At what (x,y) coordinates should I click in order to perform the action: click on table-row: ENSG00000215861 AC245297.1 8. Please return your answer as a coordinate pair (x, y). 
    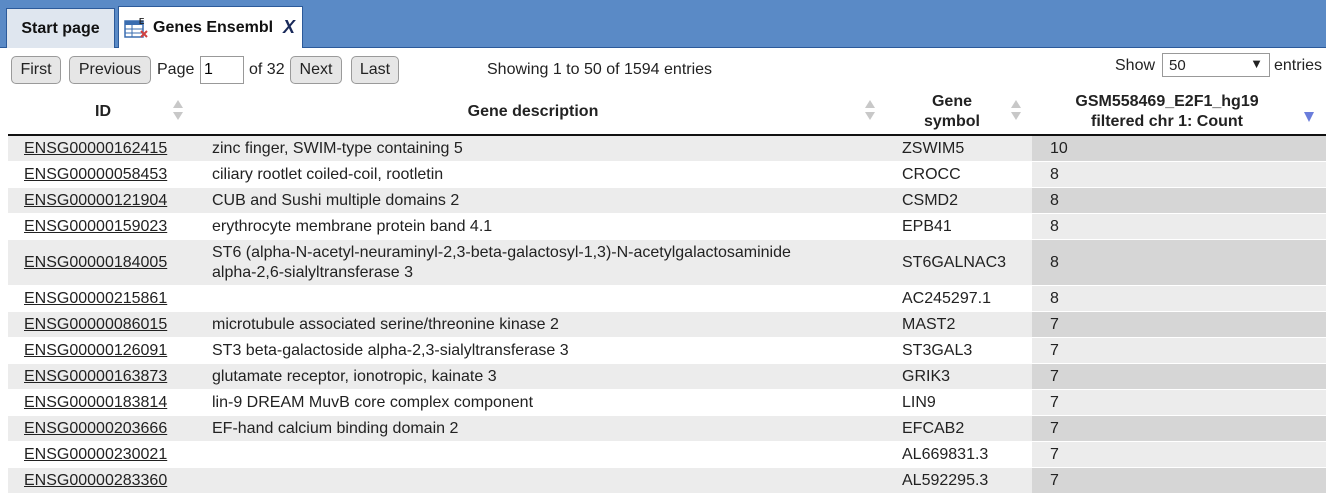
    Looking at the image, I should click on (667, 299).